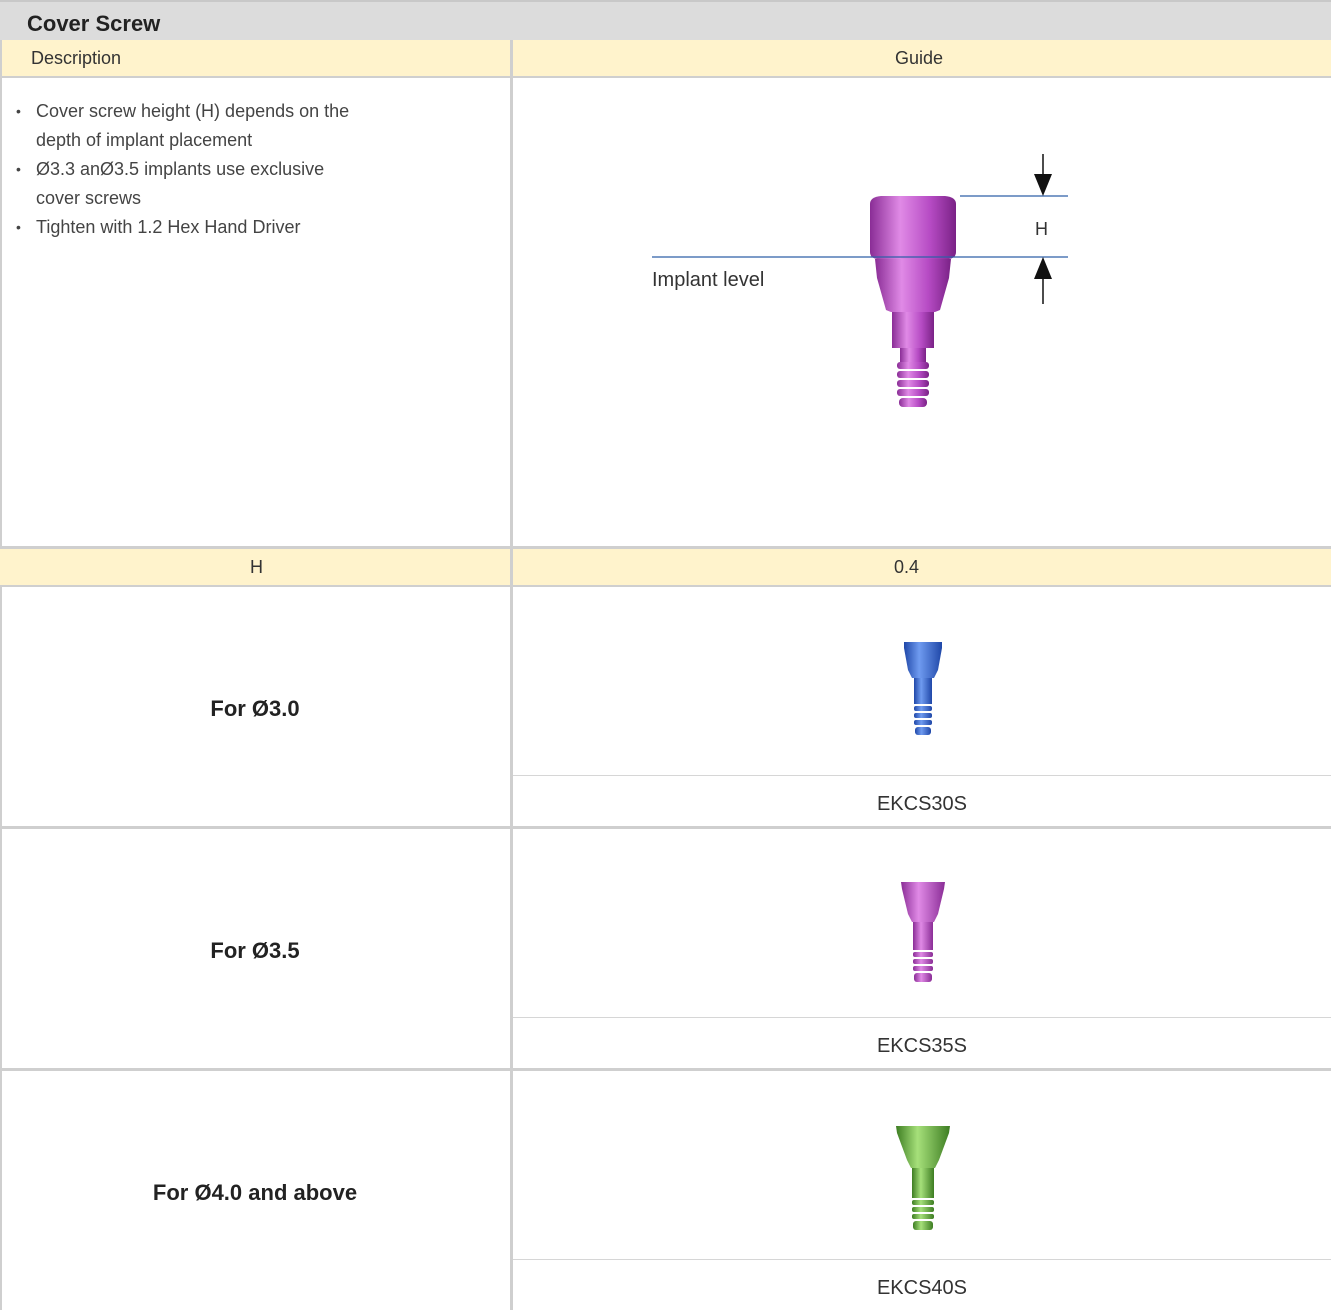 The height and width of the screenshot is (1310, 1331). I want to click on h-row-value-cell: 0.4, so click(922, 568).